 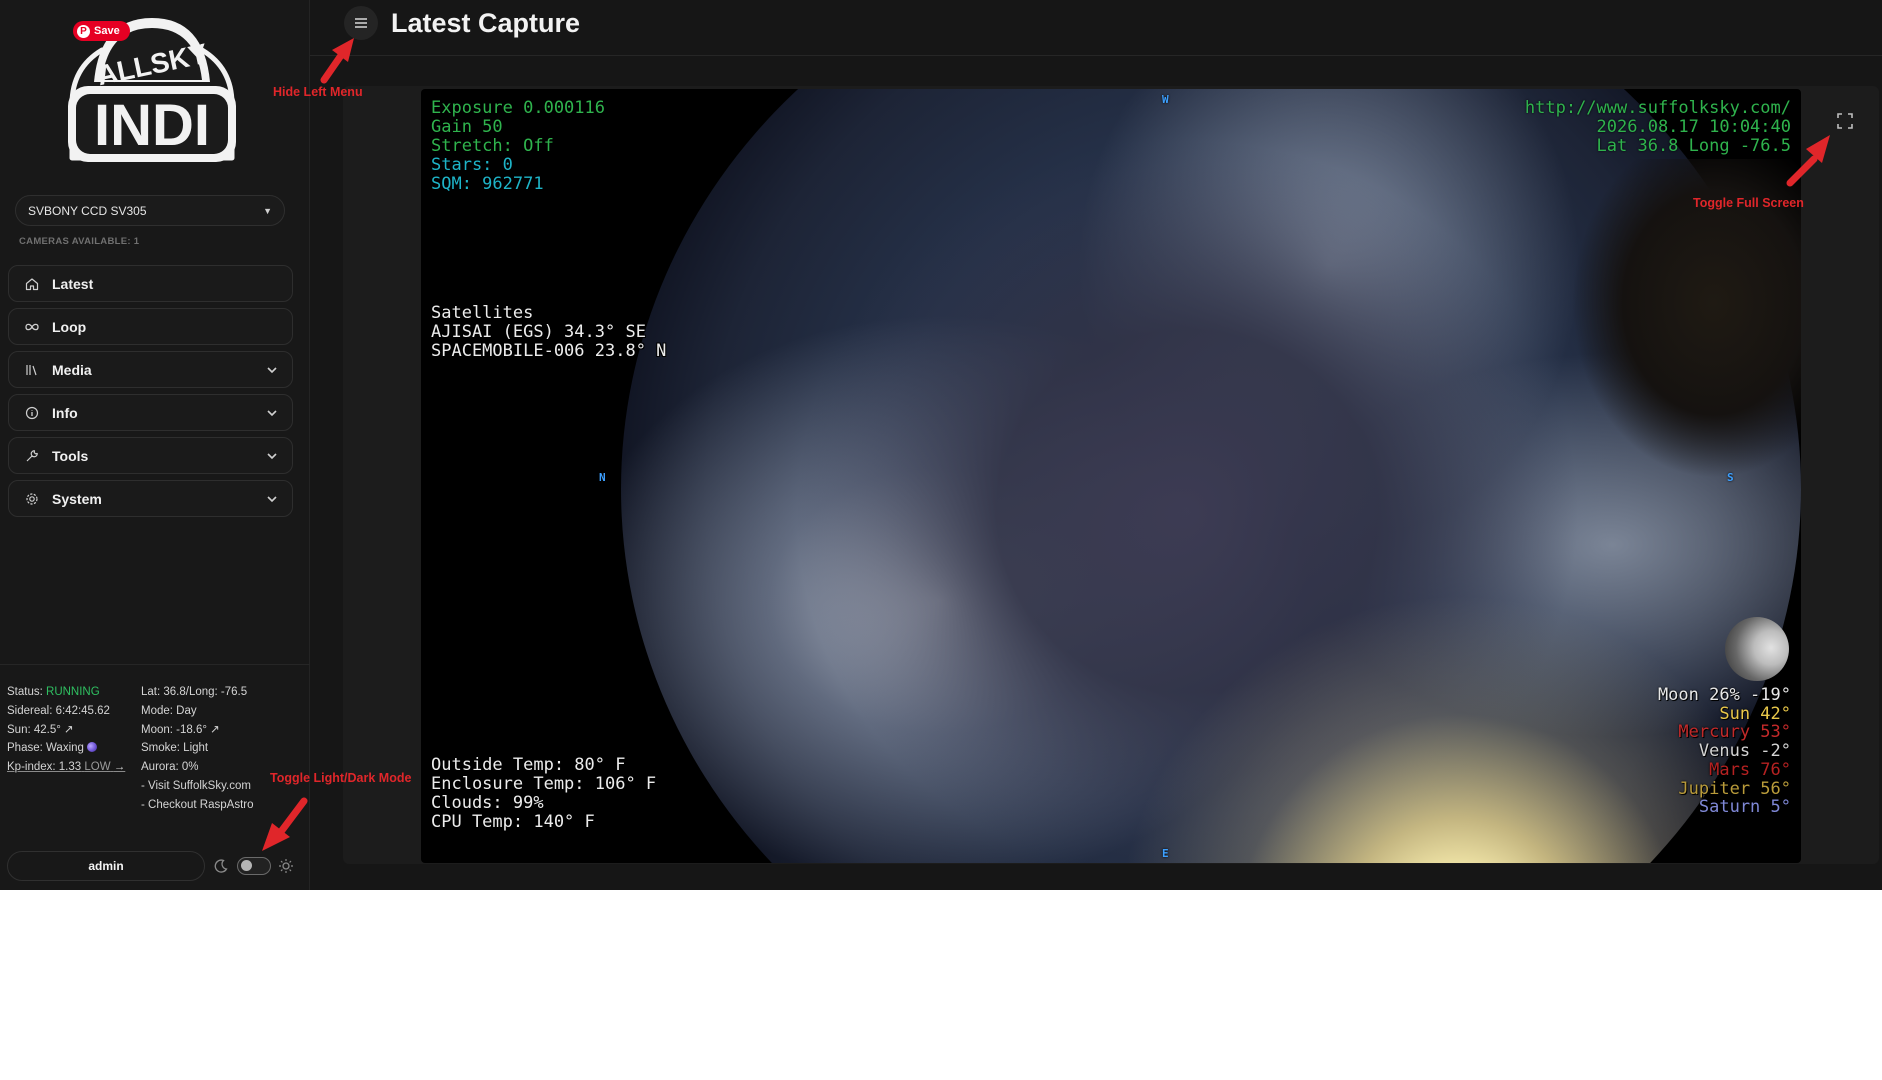 I want to click on moon-phase-icon, so click(x=91, y=747).